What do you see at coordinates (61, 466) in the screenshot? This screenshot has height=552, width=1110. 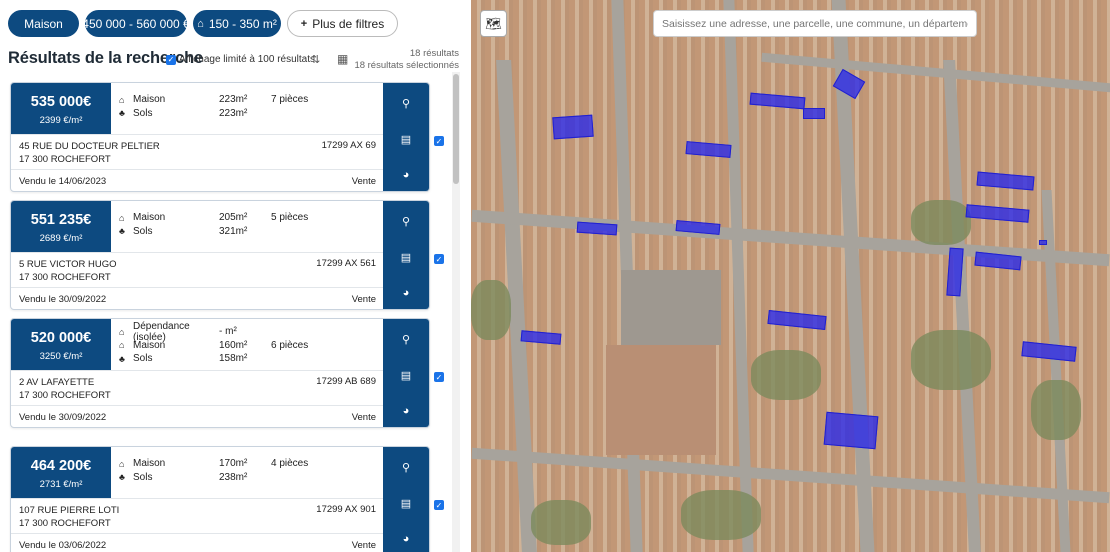 I see `price: 464 200€` at bounding box center [61, 466].